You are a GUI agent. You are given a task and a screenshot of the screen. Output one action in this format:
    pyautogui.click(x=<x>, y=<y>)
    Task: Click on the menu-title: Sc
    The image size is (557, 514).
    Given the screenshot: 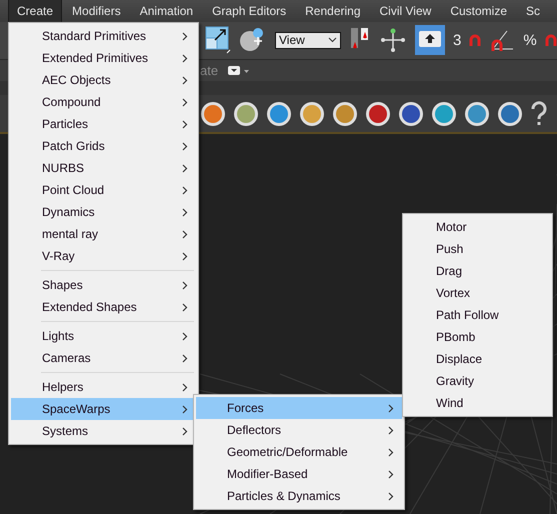 What is the action you would take?
    pyautogui.click(x=533, y=11)
    